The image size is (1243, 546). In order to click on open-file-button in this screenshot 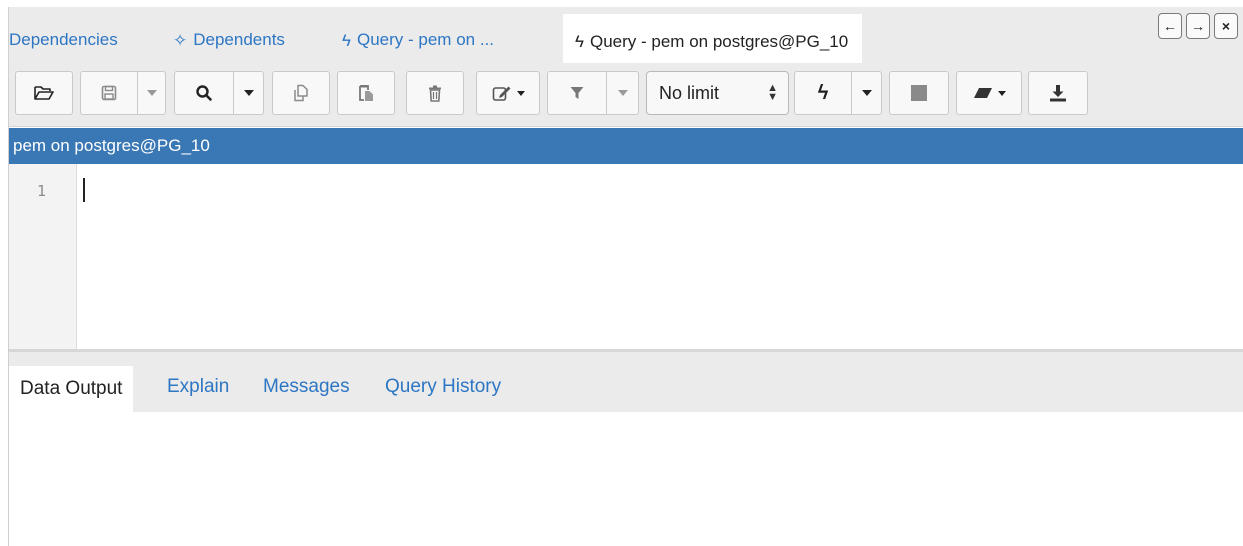, I will do `click(44, 93)`.